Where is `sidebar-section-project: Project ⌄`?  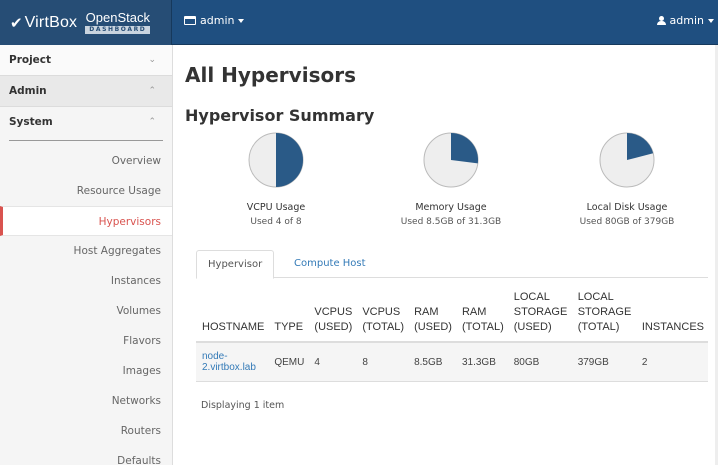 sidebar-section-project: Project ⌄ is located at coordinates (86, 60).